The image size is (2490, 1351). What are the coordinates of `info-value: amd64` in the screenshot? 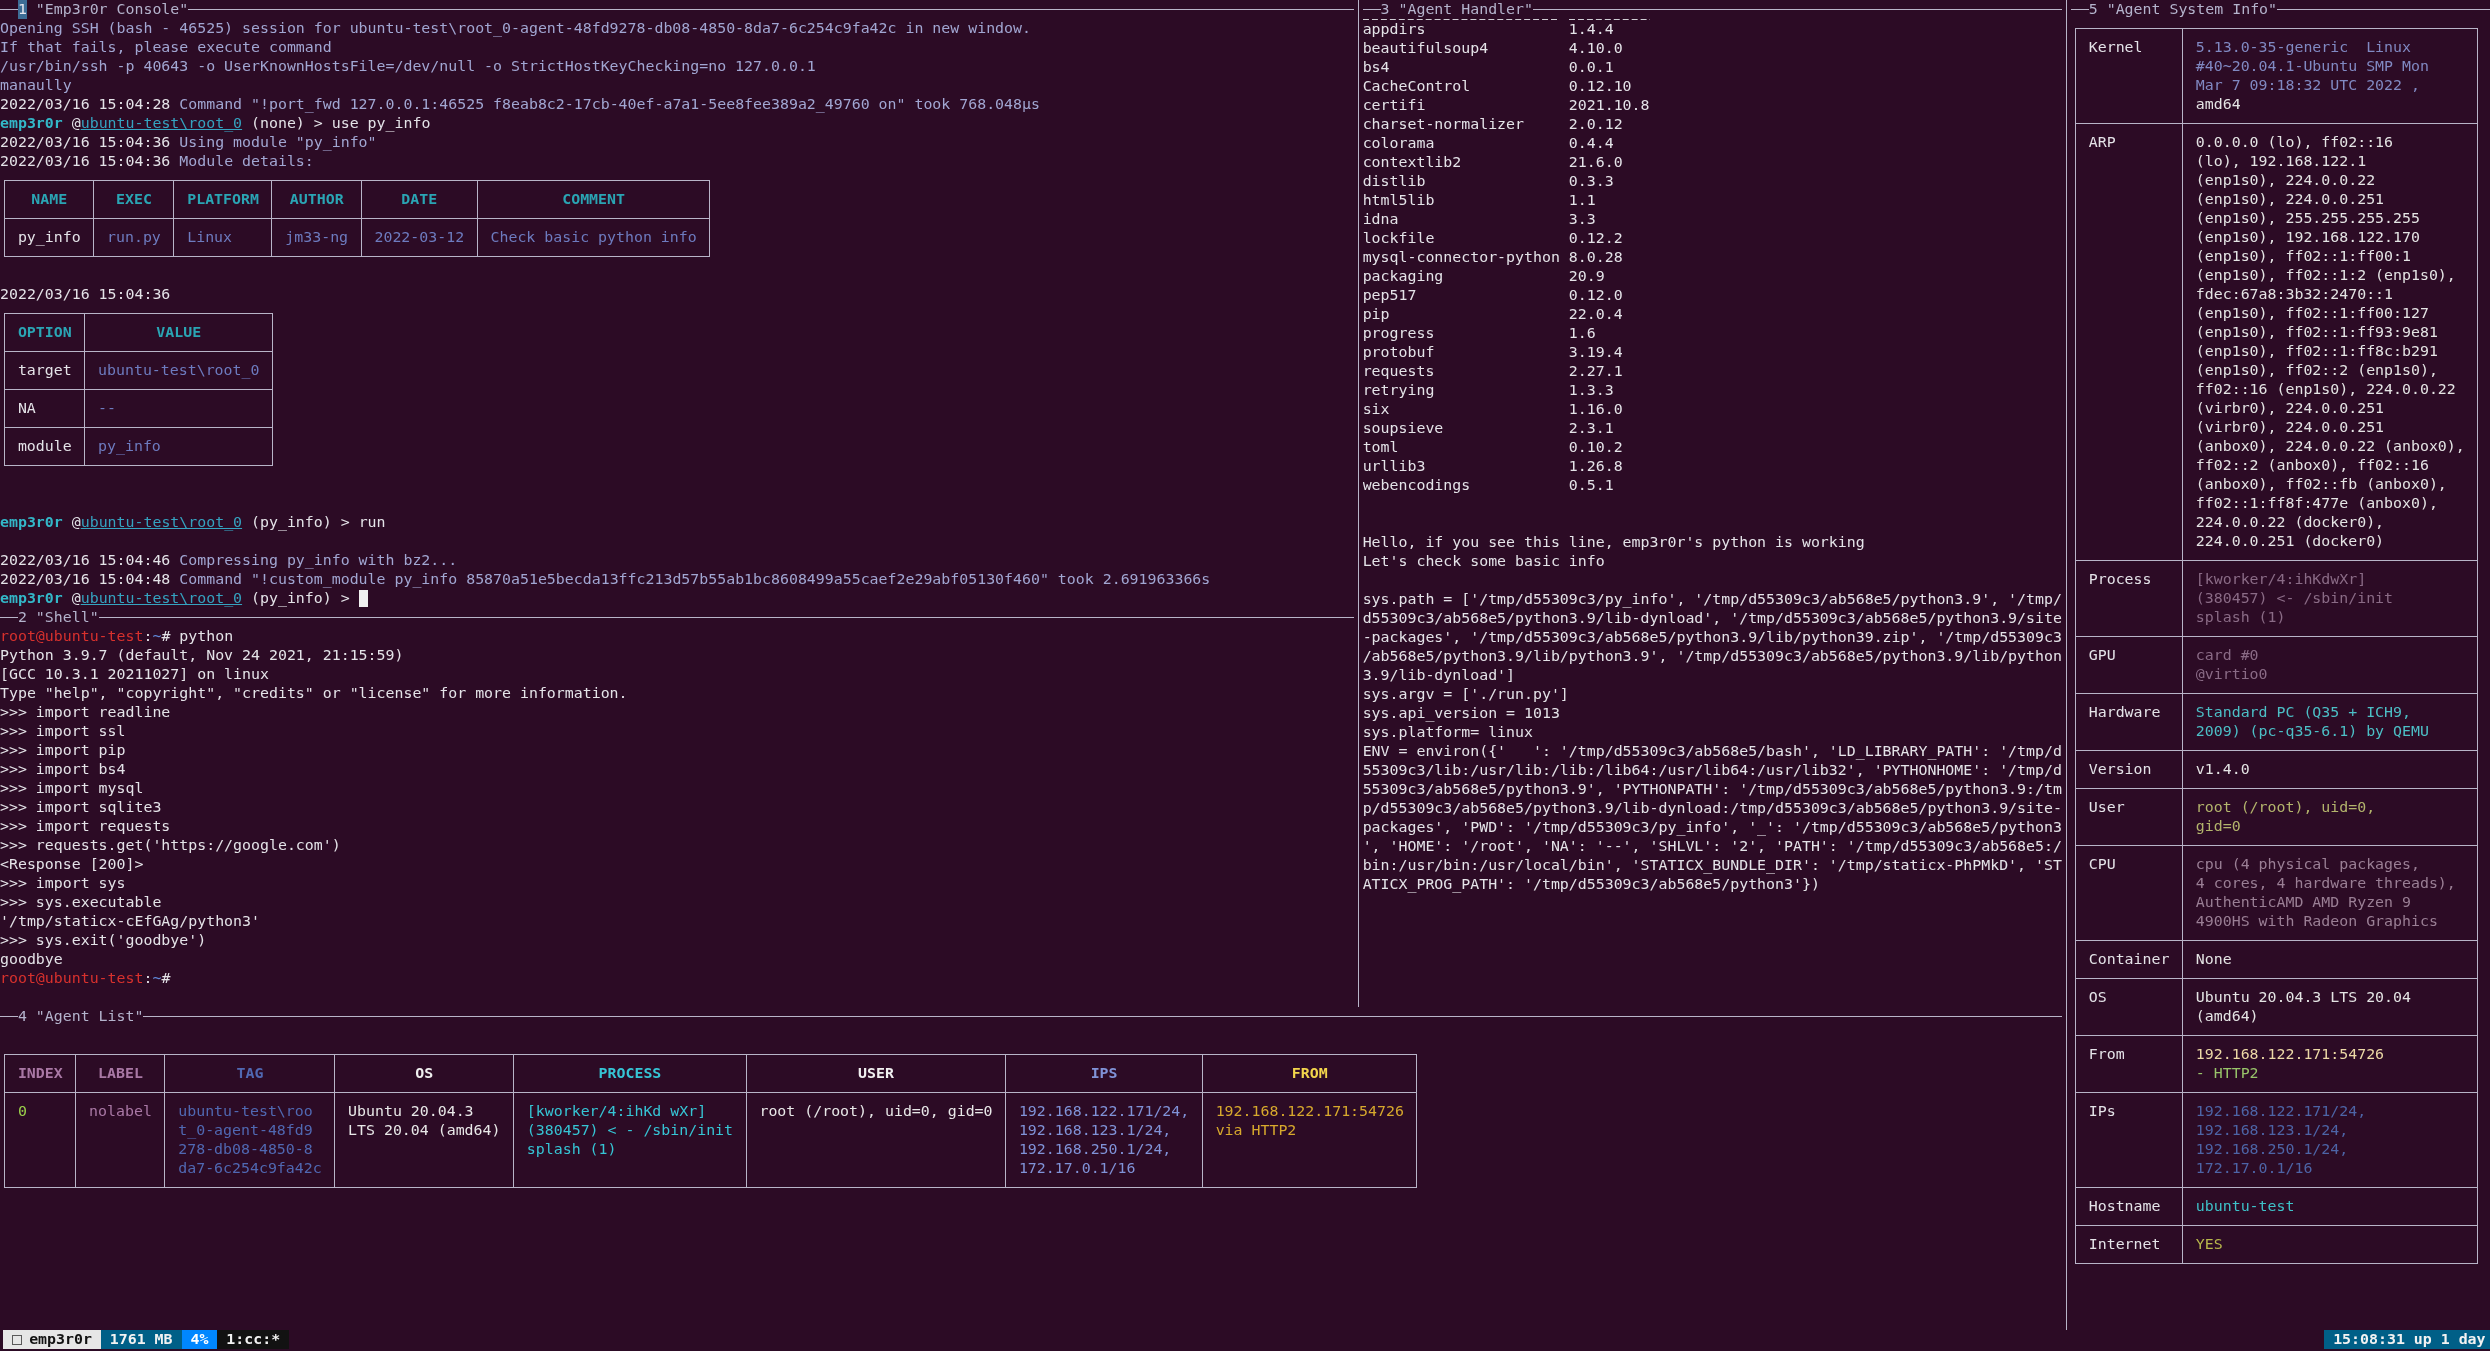 It's located at (2218, 104).